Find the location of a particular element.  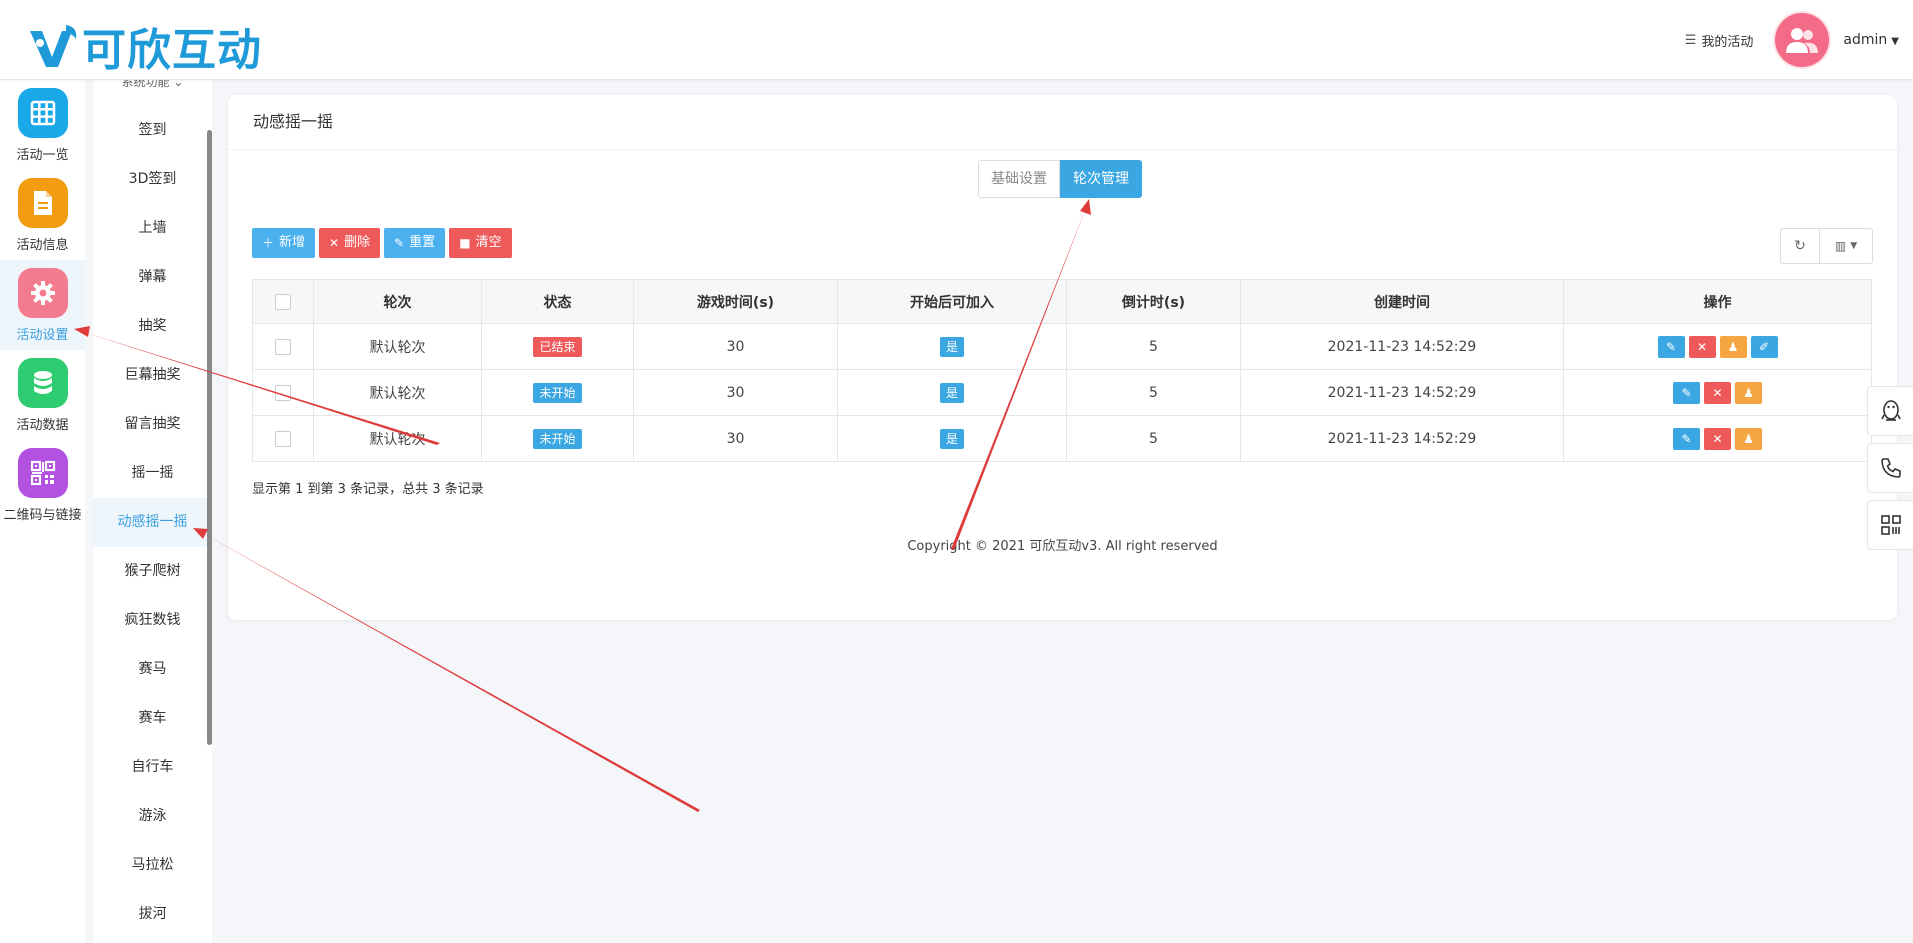

status-cell: 已结束 is located at coordinates (557, 346).